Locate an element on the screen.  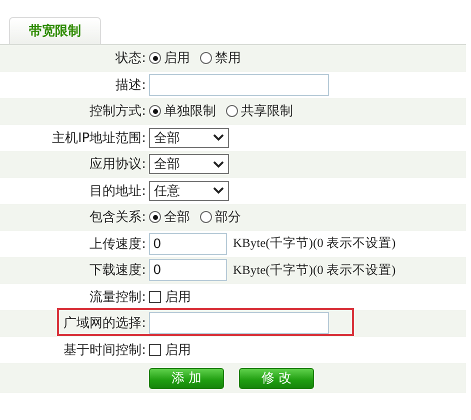
dropdown: 任意 is located at coordinates (189, 190).